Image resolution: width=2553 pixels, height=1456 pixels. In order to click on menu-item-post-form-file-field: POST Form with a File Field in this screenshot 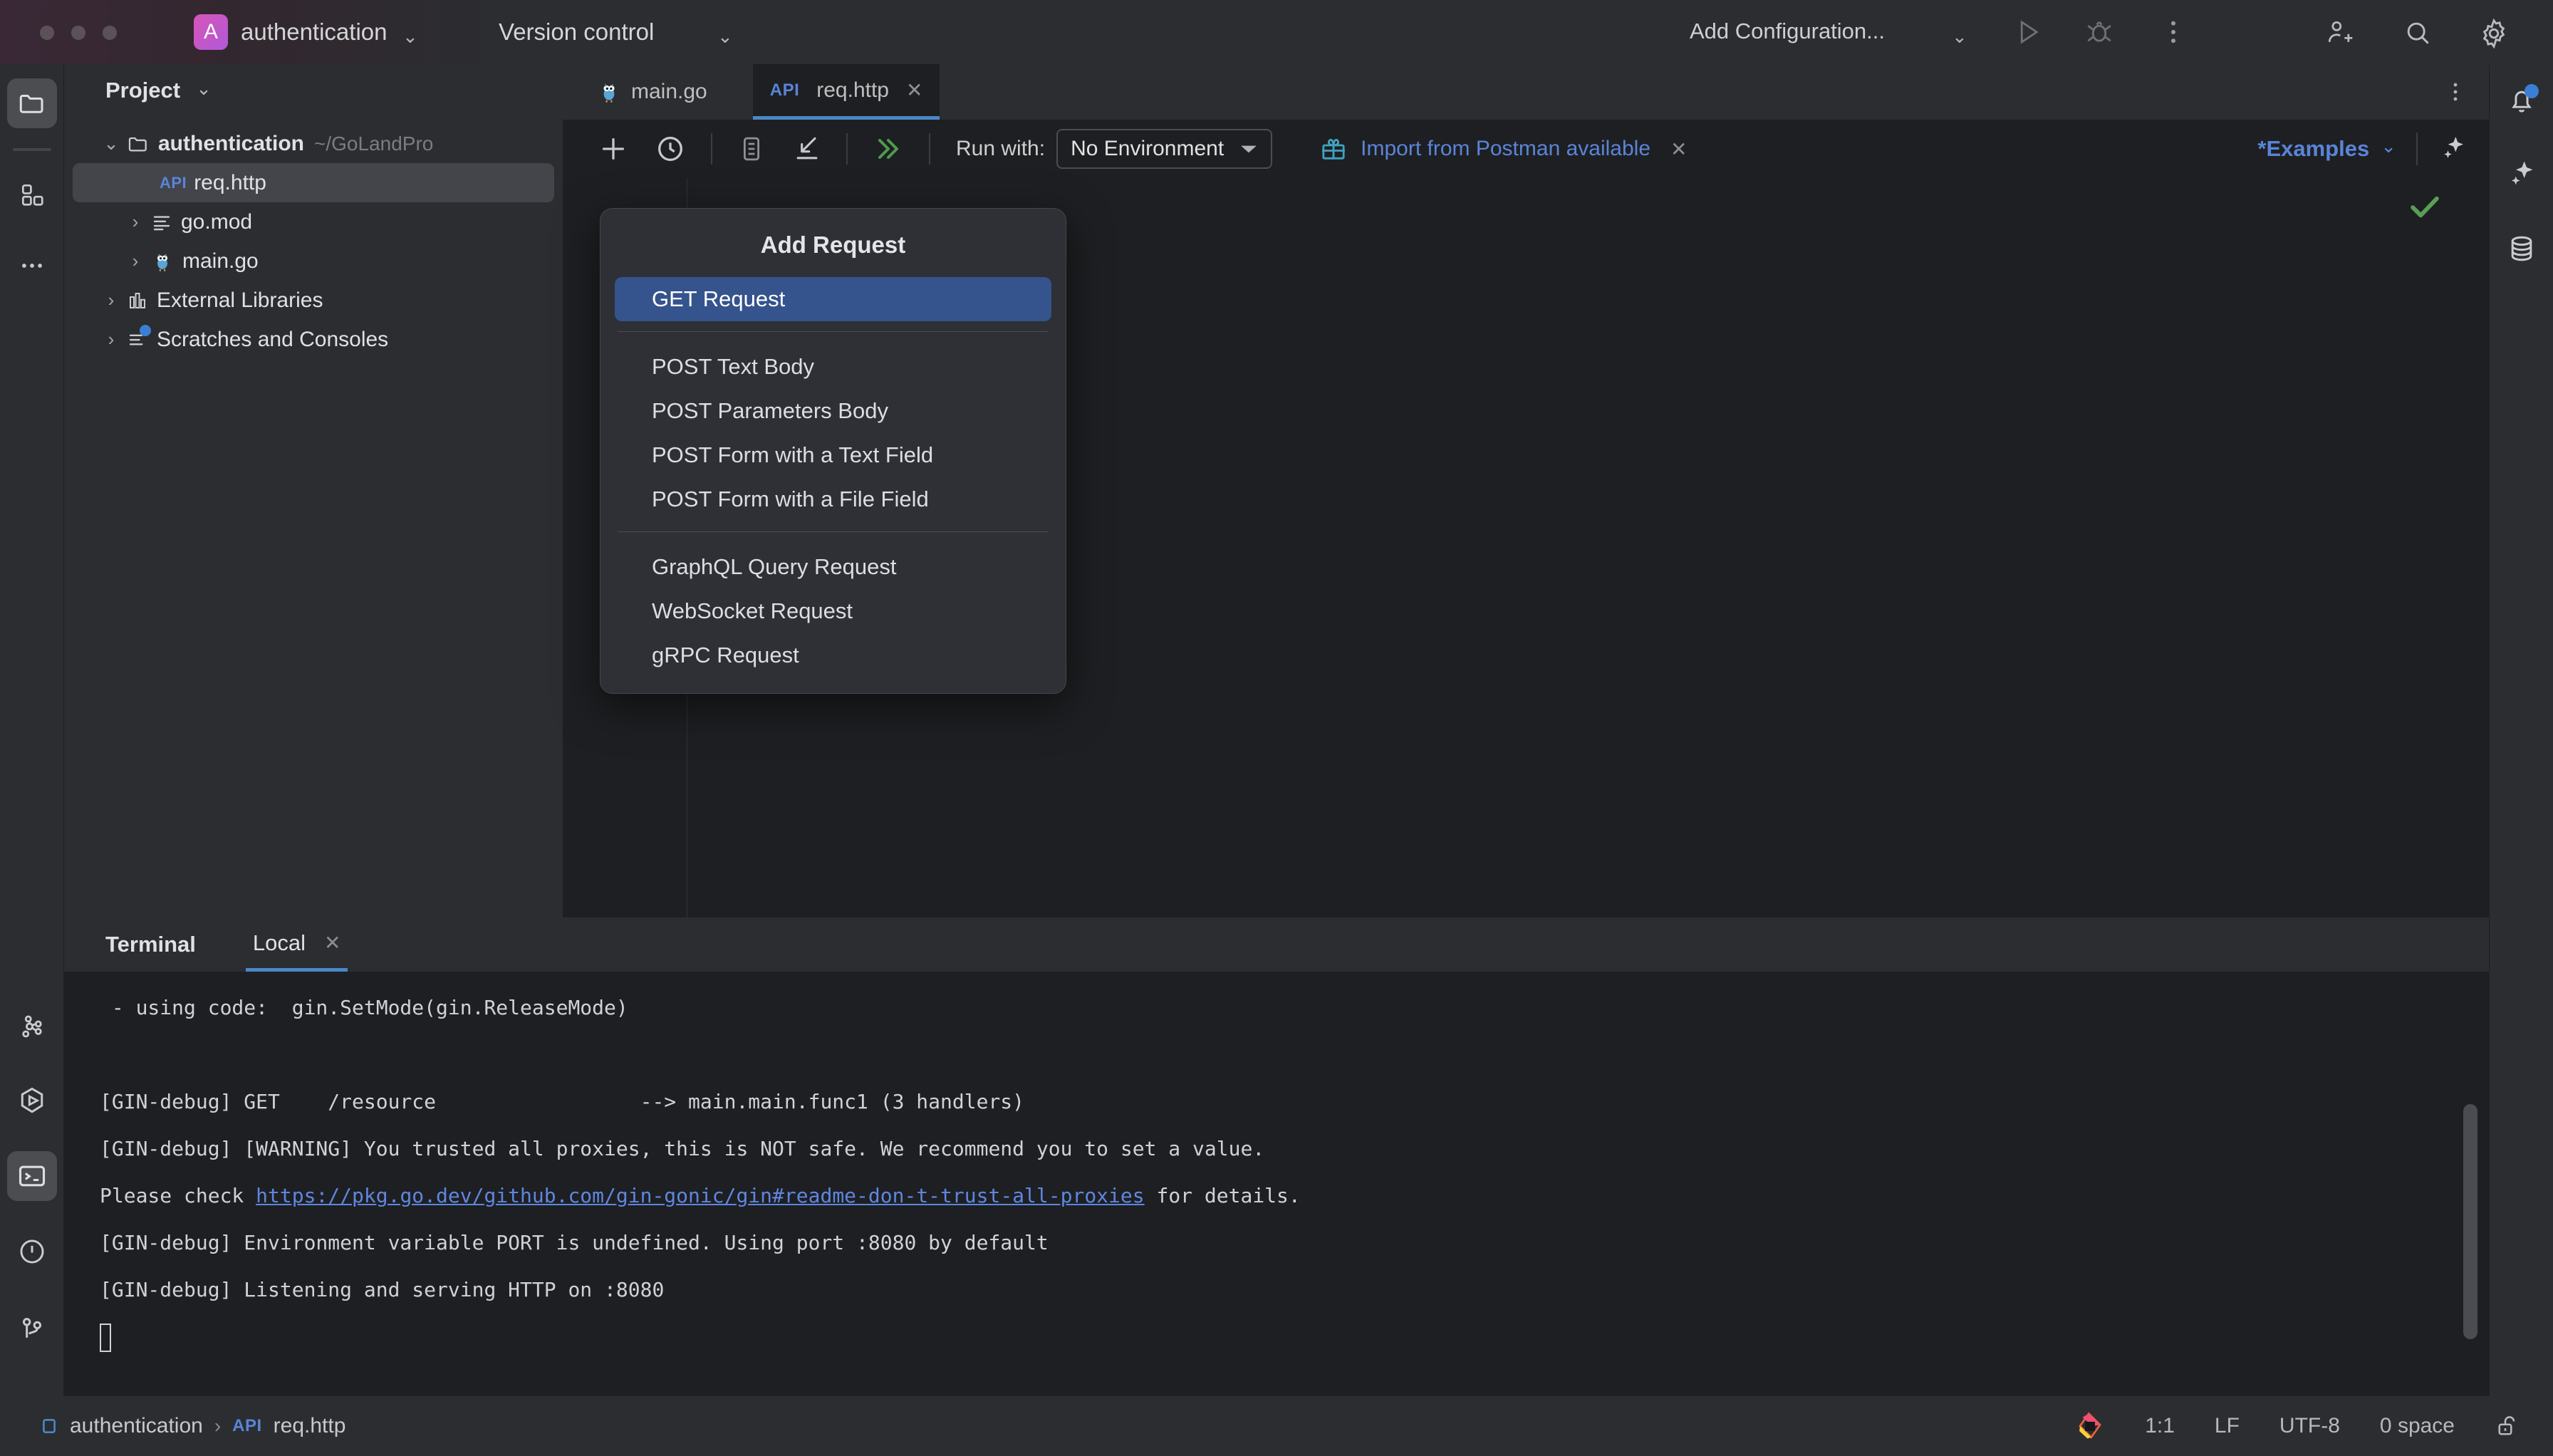, I will do `click(833, 499)`.